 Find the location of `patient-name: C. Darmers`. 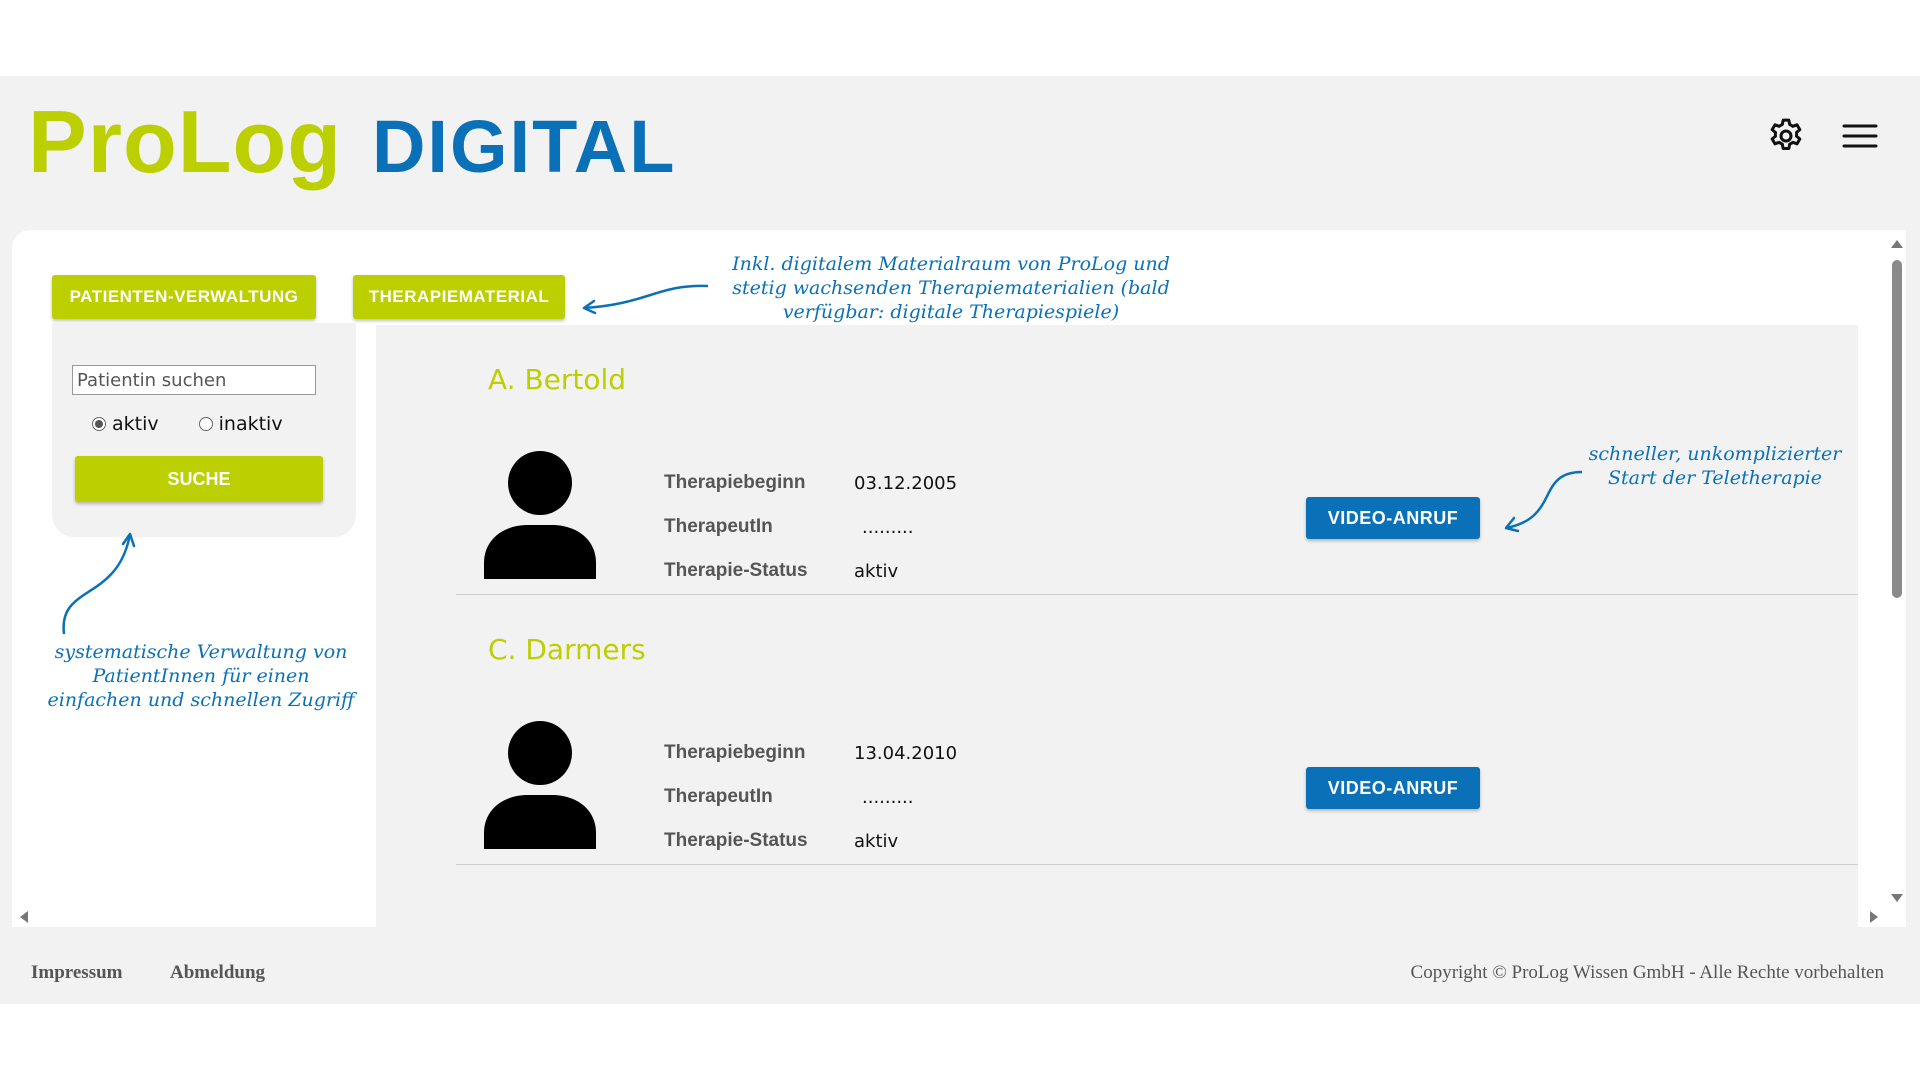

patient-name: C. Darmers is located at coordinates (567, 649).